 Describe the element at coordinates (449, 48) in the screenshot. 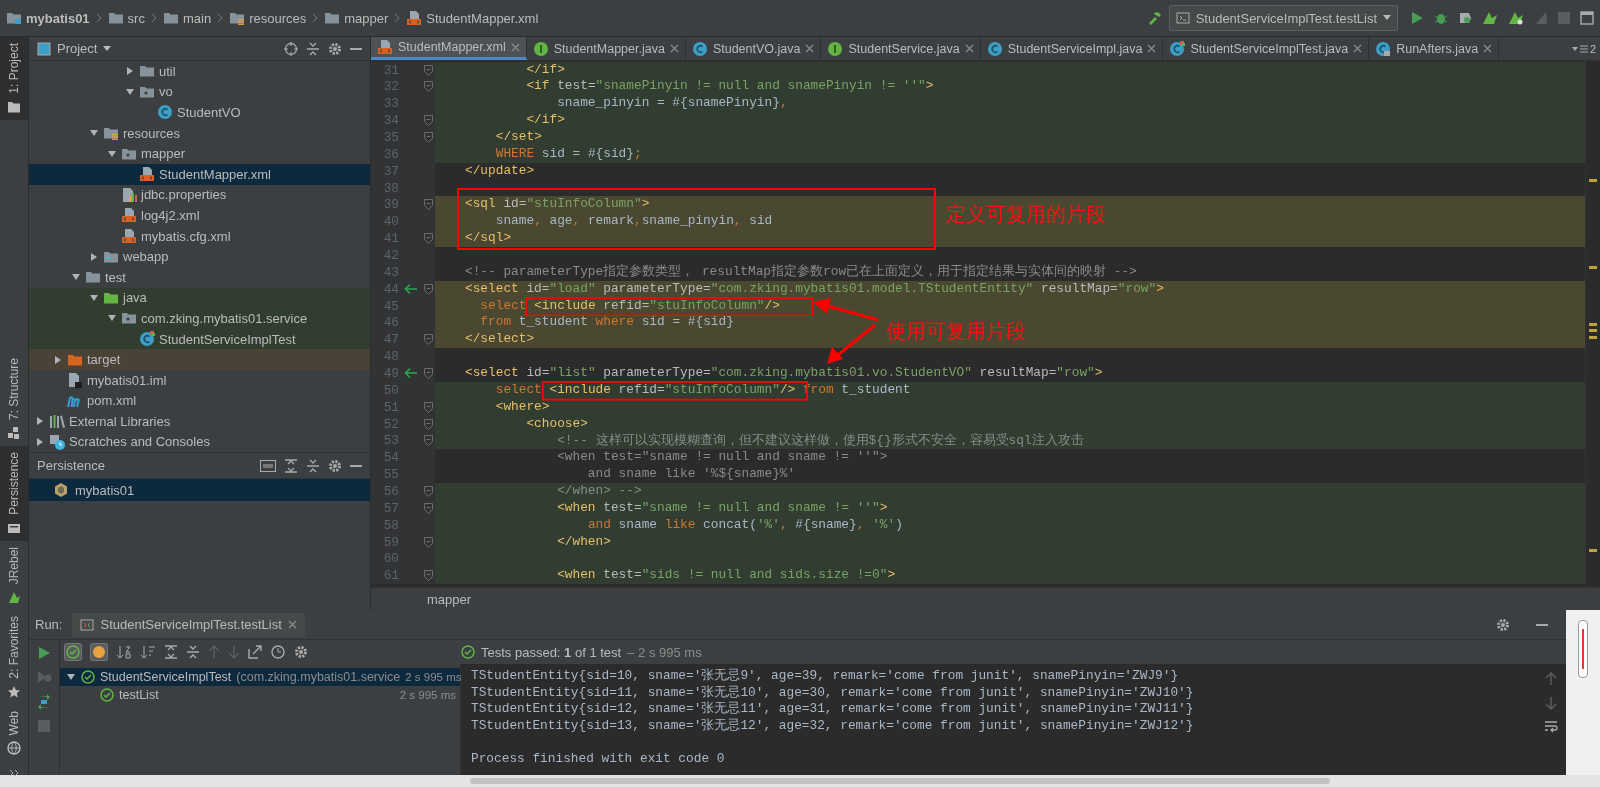

I see `editor-tab: StudentMapper.xml` at that location.